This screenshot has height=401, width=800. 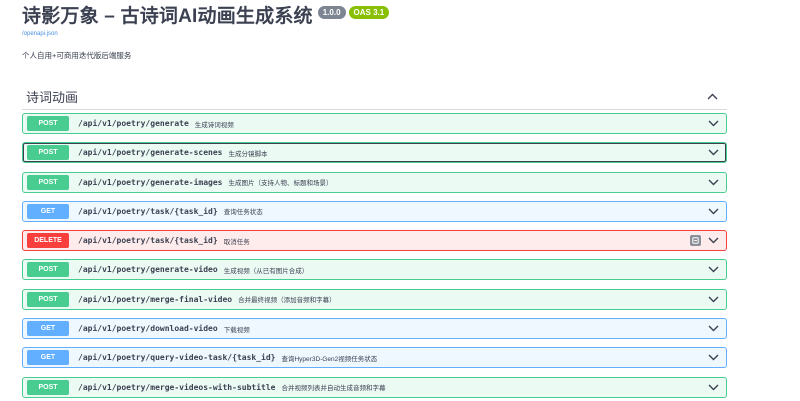 I want to click on operation-path: /api/v1/poetry/generate-scenes, so click(x=150, y=153).